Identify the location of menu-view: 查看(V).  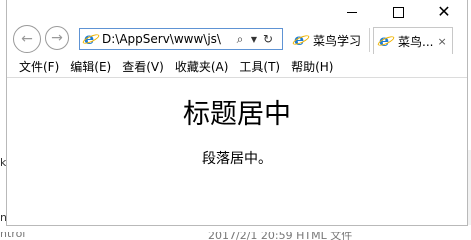
(143, 66).